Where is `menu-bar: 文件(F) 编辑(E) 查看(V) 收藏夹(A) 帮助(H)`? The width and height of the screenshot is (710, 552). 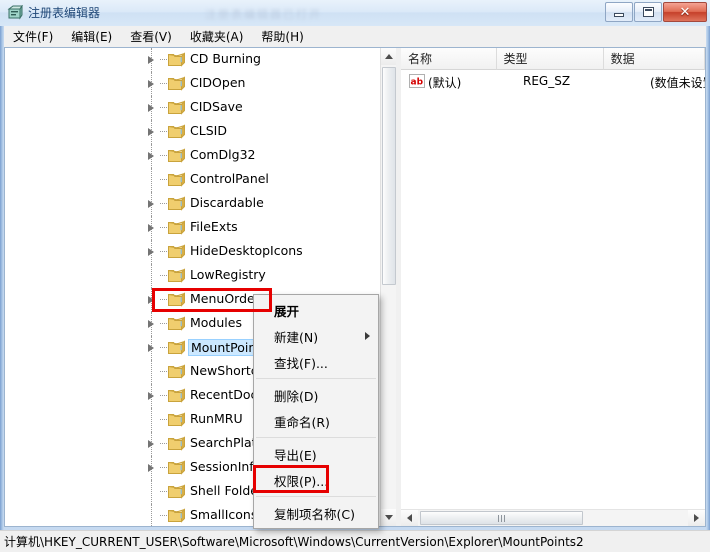
menu-bar: 文件(F) 编辑(E) 查看(V) 收藏夹(A) 帮助(H) is located at coordinates (355, 36).